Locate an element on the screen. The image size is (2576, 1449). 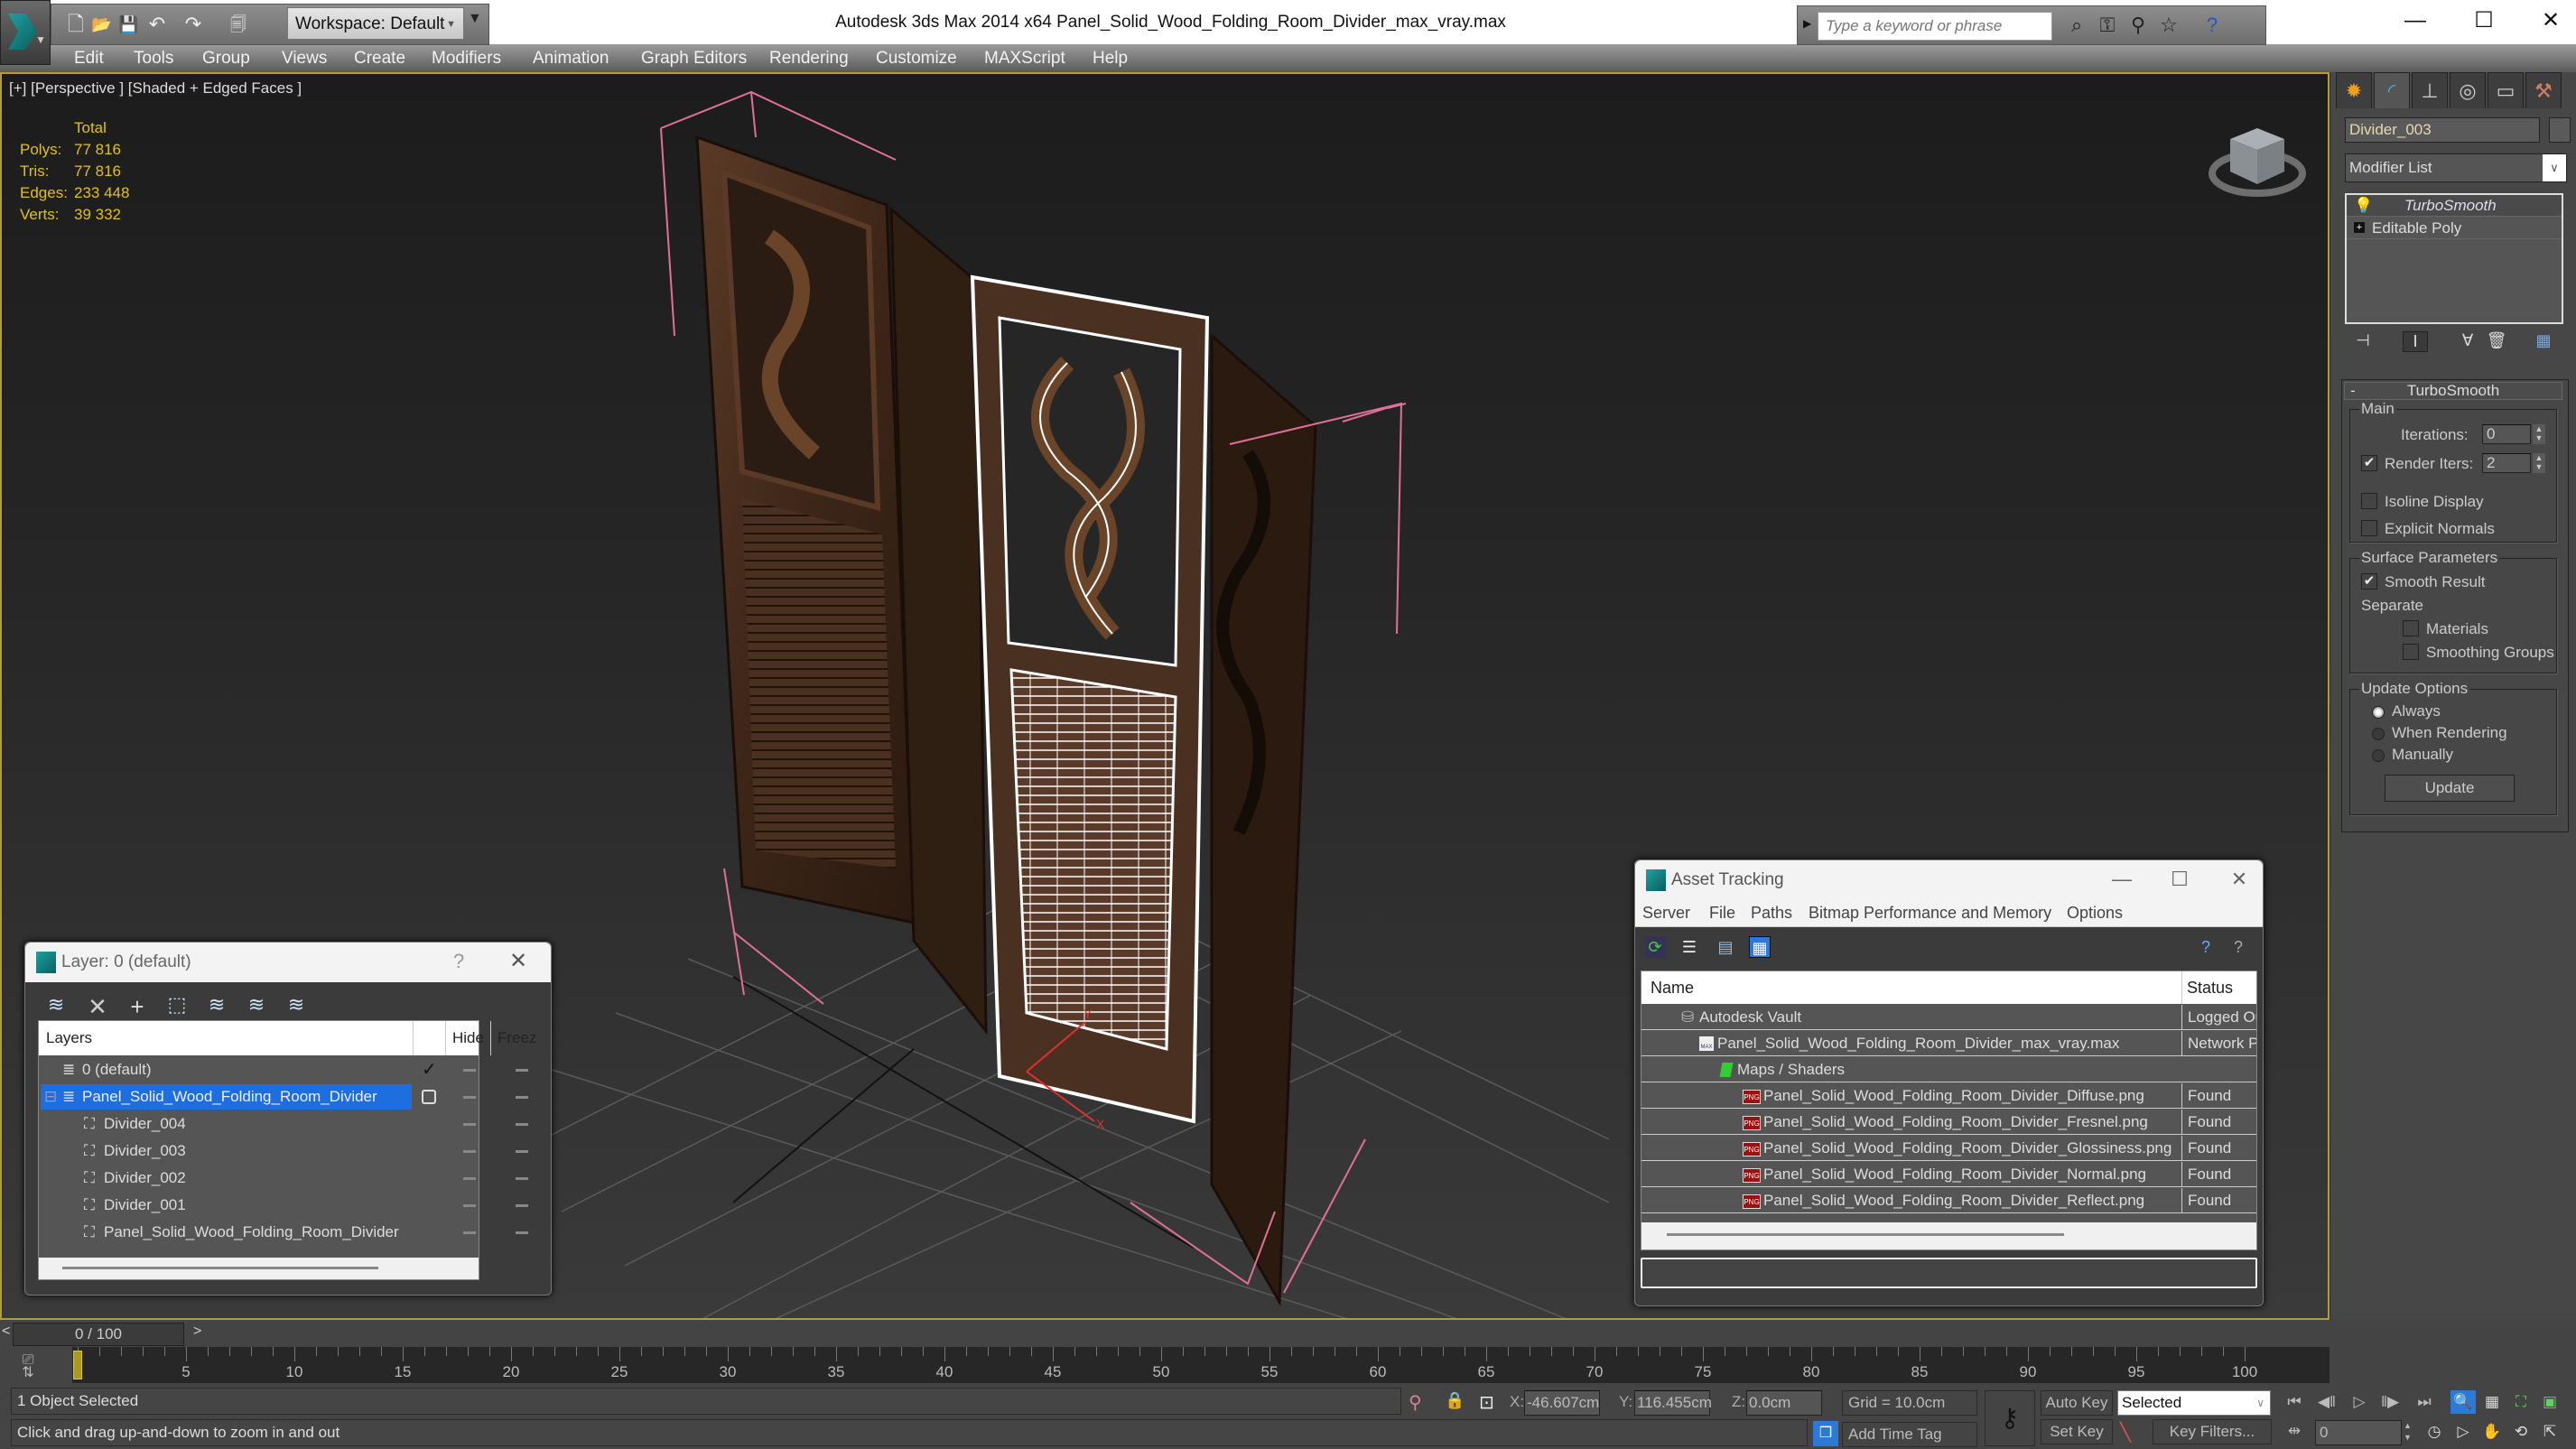
help-button: ? is located at coordinates (458, 961).